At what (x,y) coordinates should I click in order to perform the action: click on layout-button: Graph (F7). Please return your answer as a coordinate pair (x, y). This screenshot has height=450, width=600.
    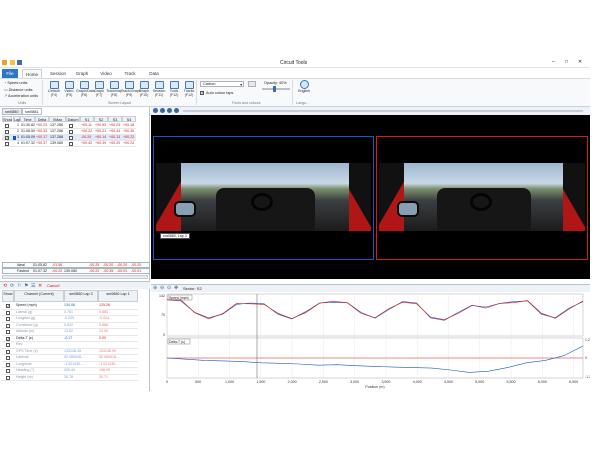
    Looking at the image, I should click on (99, 89).